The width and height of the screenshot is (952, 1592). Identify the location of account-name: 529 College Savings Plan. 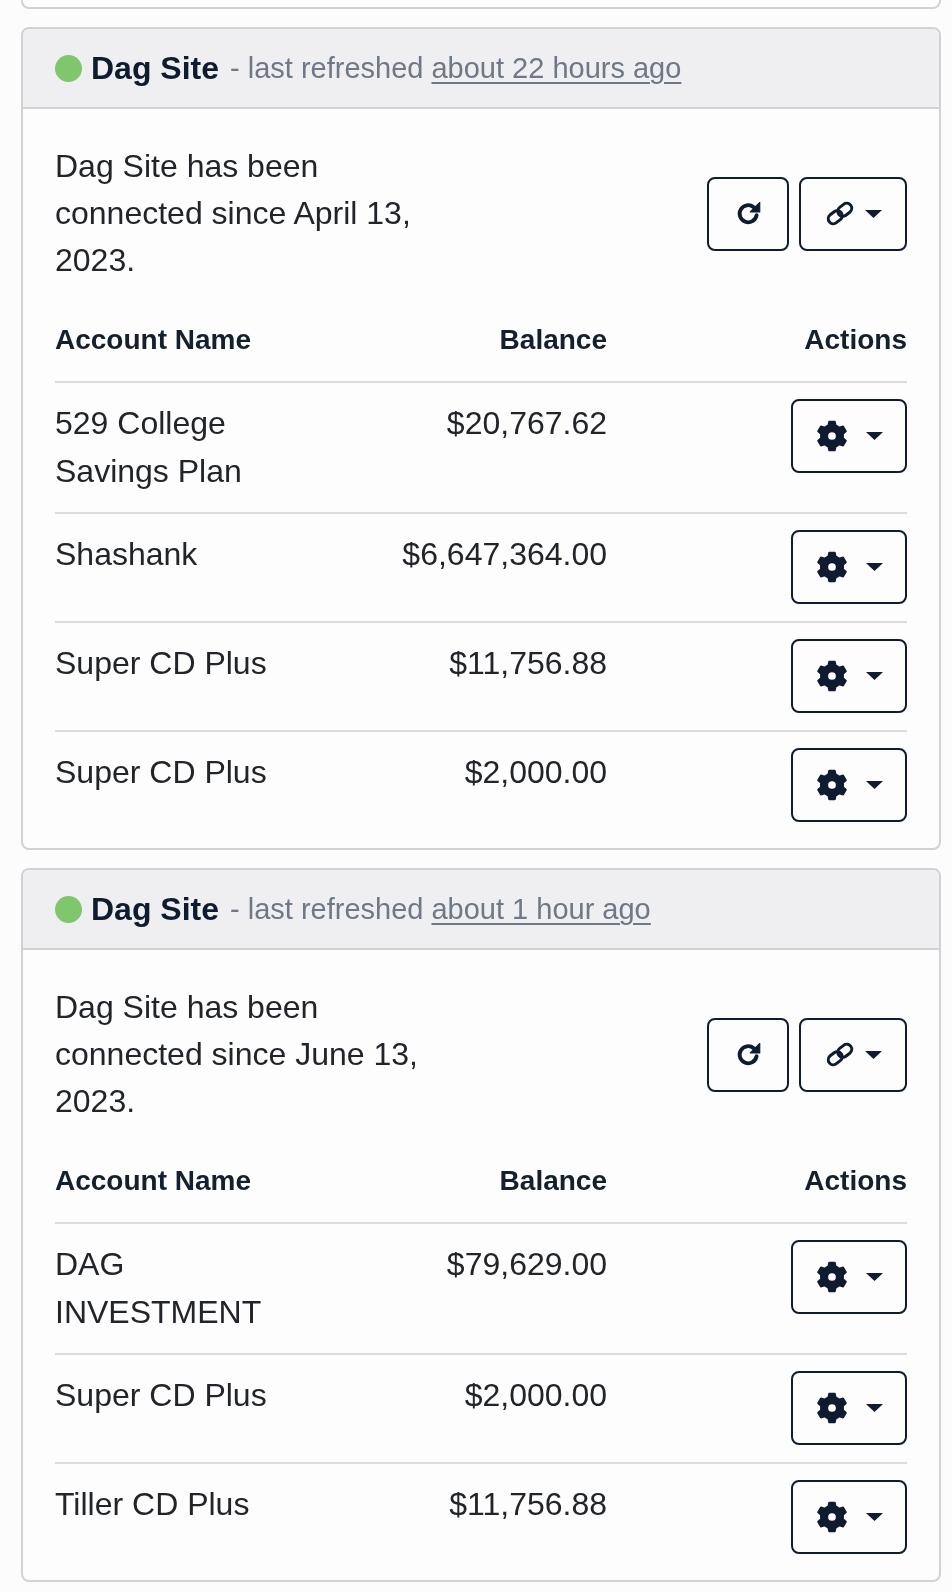
(149, 447).